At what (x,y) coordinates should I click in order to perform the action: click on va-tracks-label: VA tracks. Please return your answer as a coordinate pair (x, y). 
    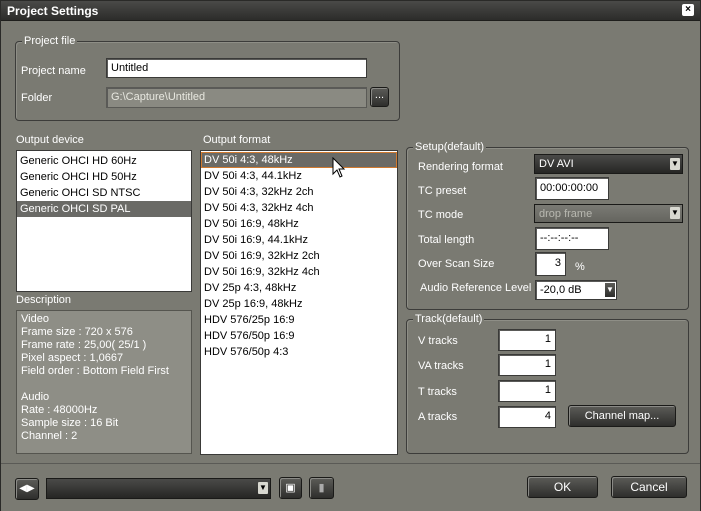
    Looking at the image, I should click on (441, 366).